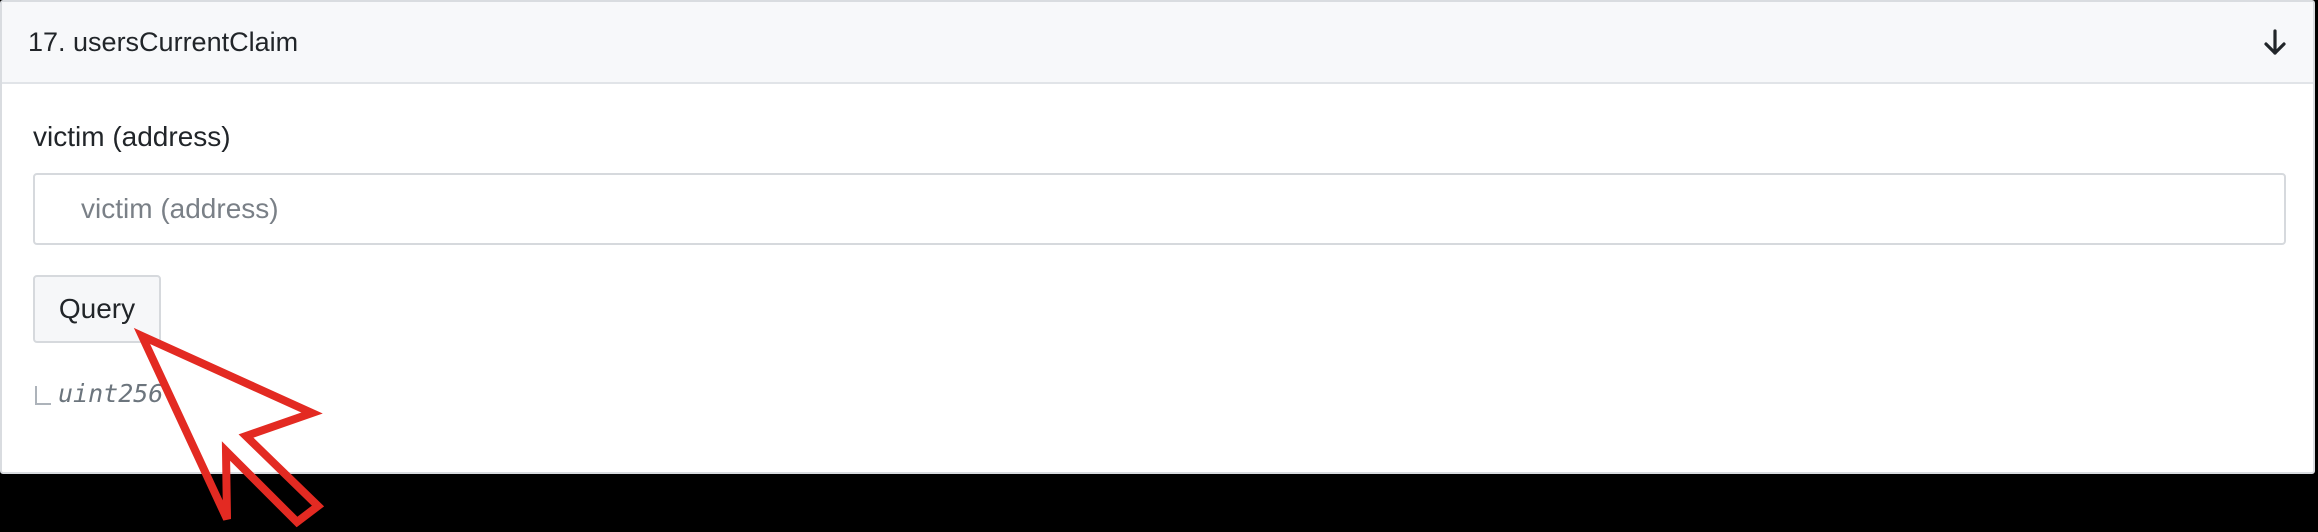 Image resolution: width=2318 pixels, height=532 pixels. What do you see at coordinates (163, 42) in the screenshot?
I see `method-title: 17. usersCurrentClaim` at bounding box center [163, 42].